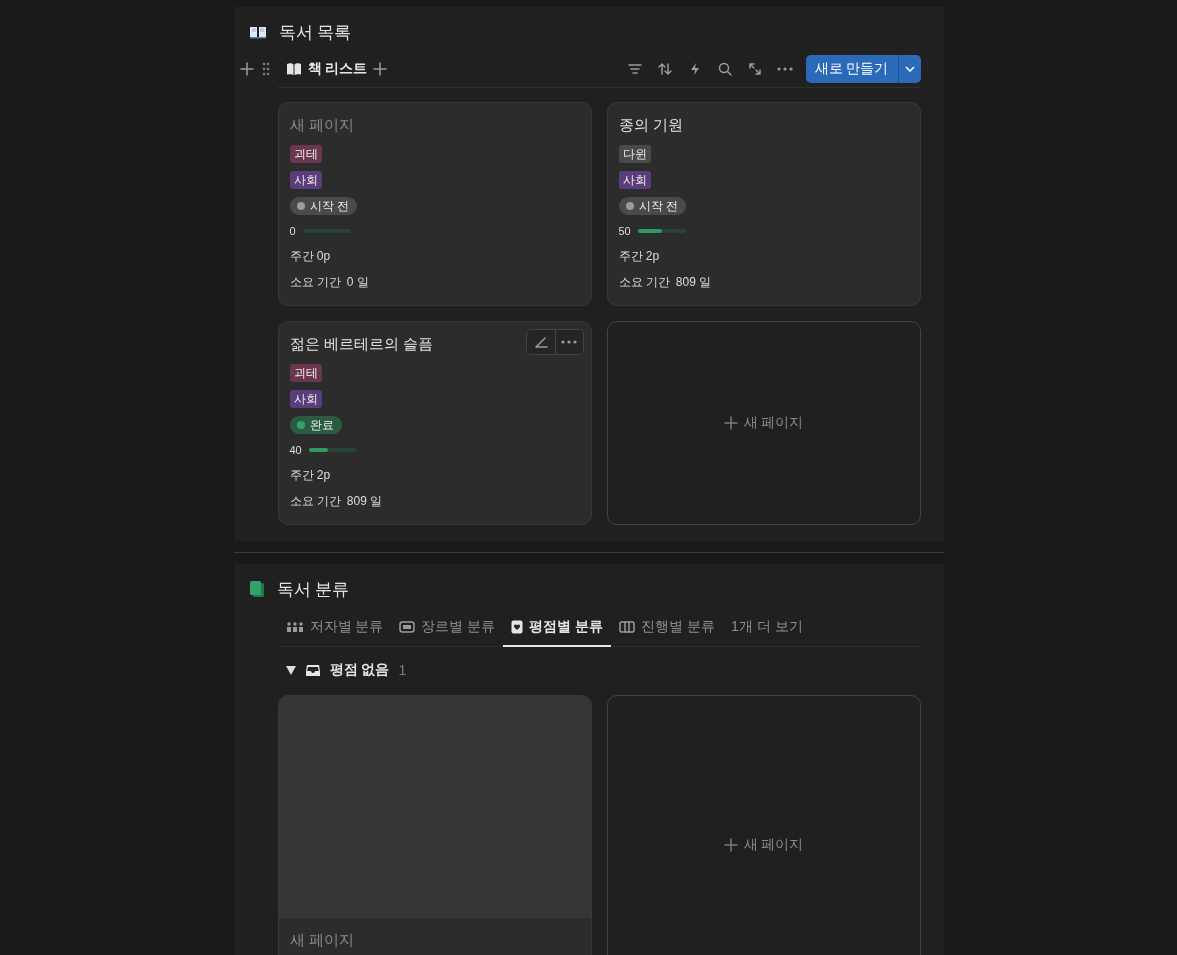  Describe the element at coordinates (257, 32) in the screenshot. I see `open-book-icon` at that location.